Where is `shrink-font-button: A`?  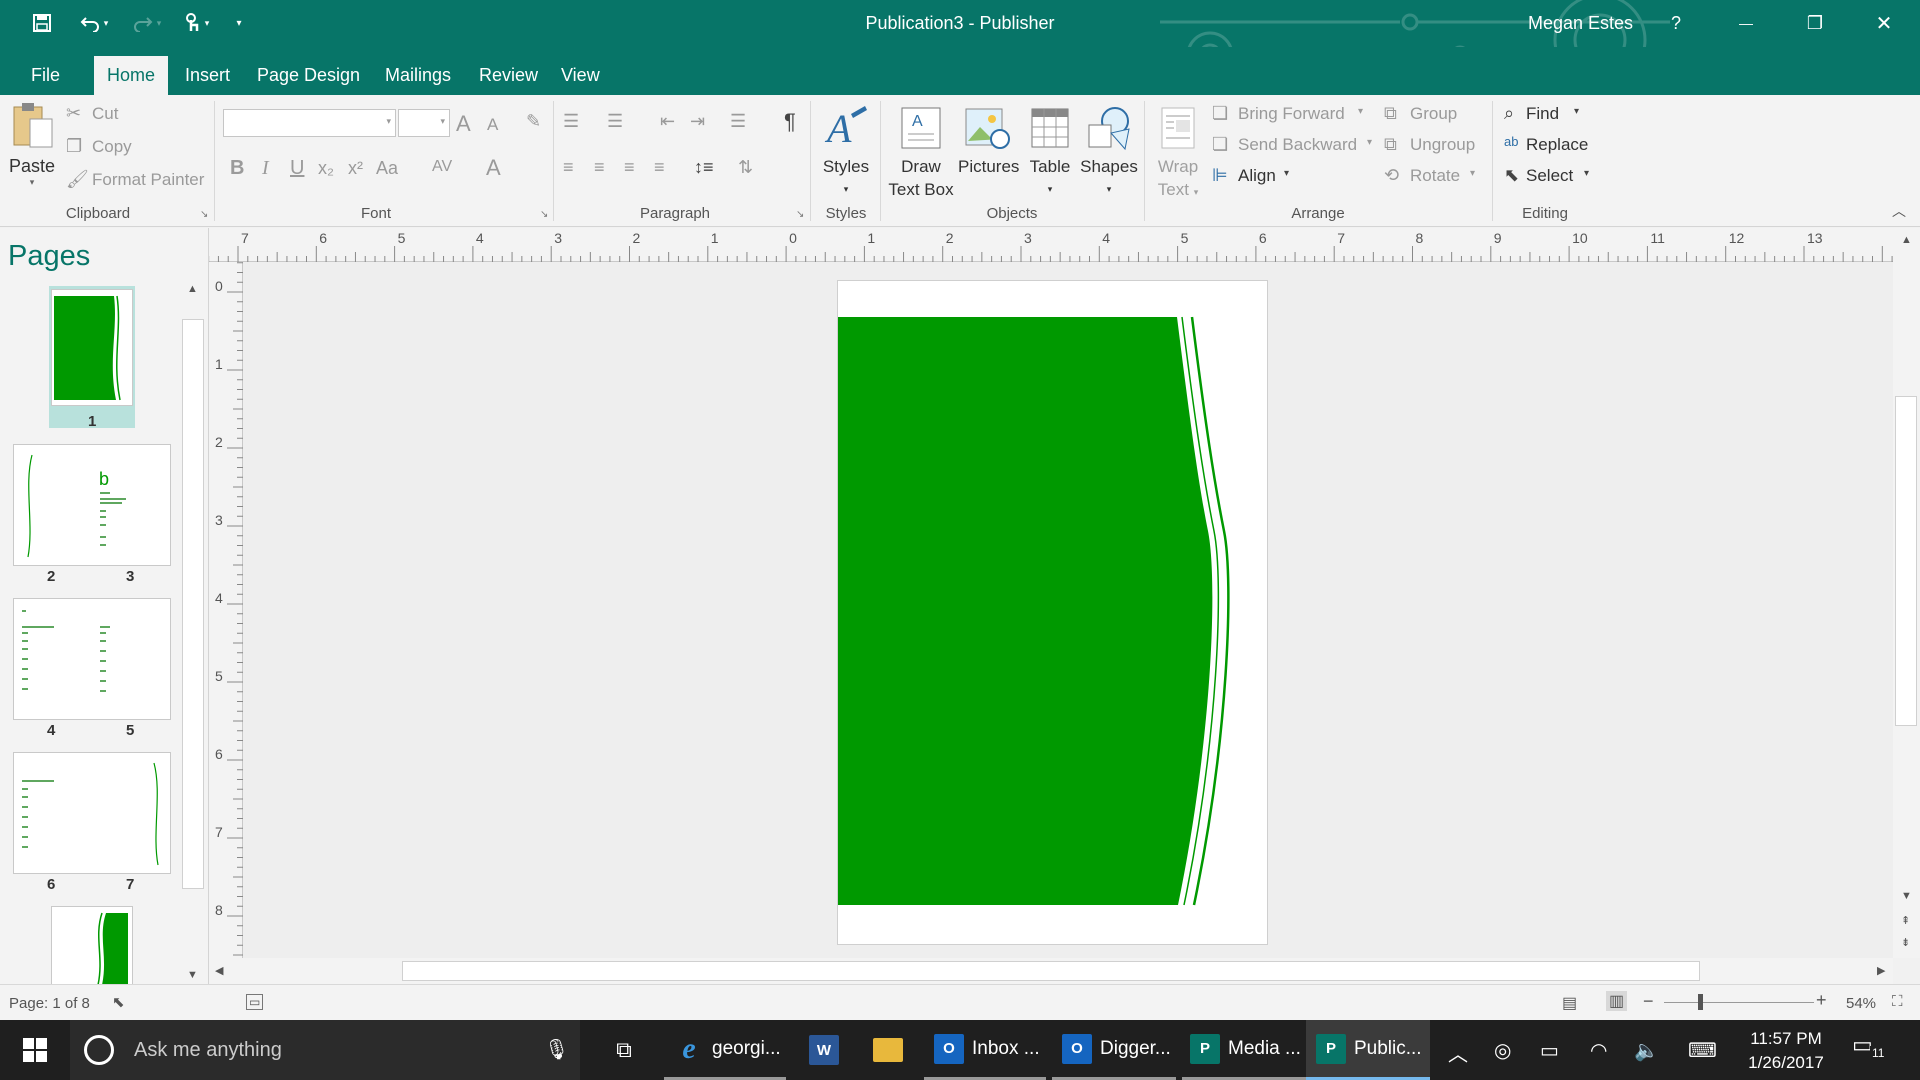 shrink-font-button: A is located at coordinates (492, 125).